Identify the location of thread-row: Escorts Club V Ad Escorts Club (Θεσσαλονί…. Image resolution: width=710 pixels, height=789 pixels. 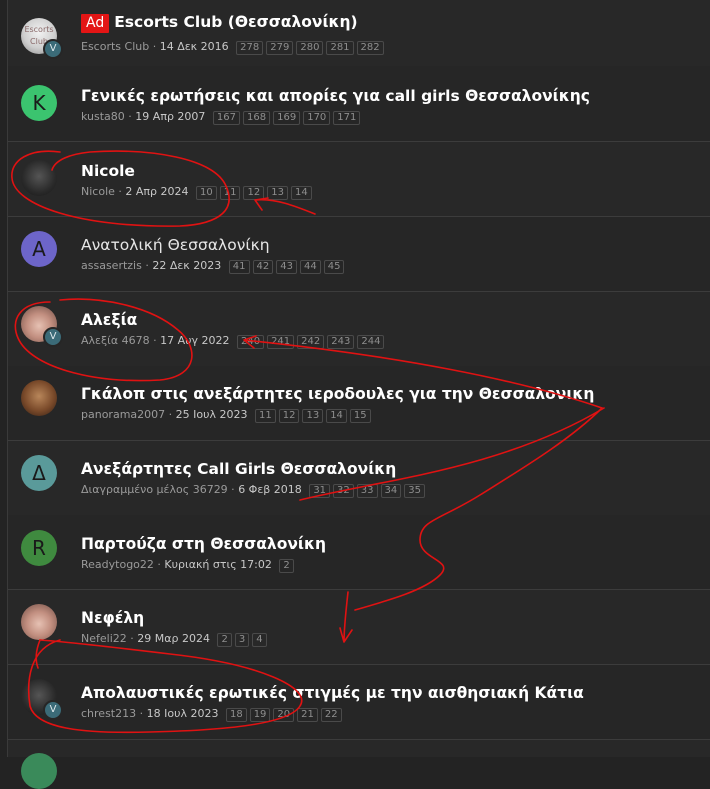
(359, 37).